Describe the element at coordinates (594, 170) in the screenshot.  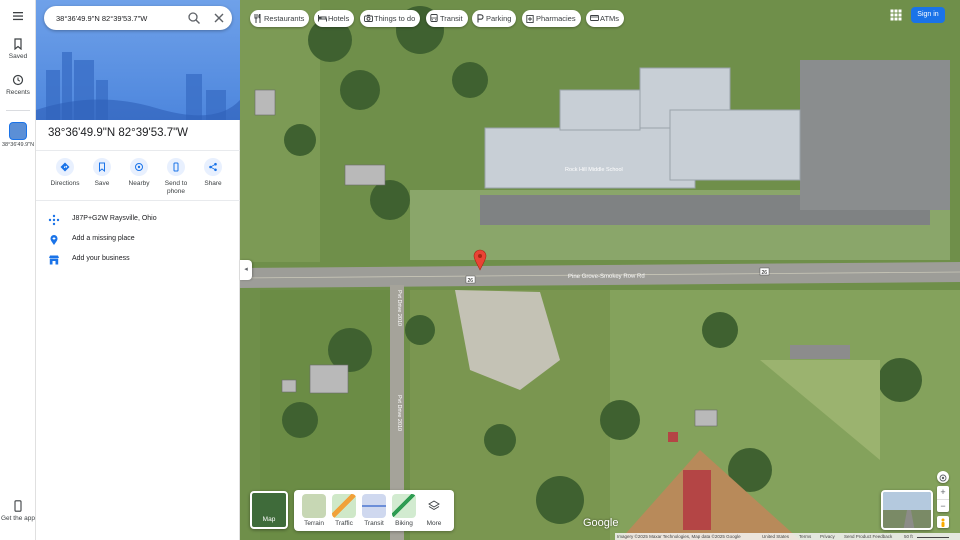
I see `school-label: Rock Hill Middle School` at that location.